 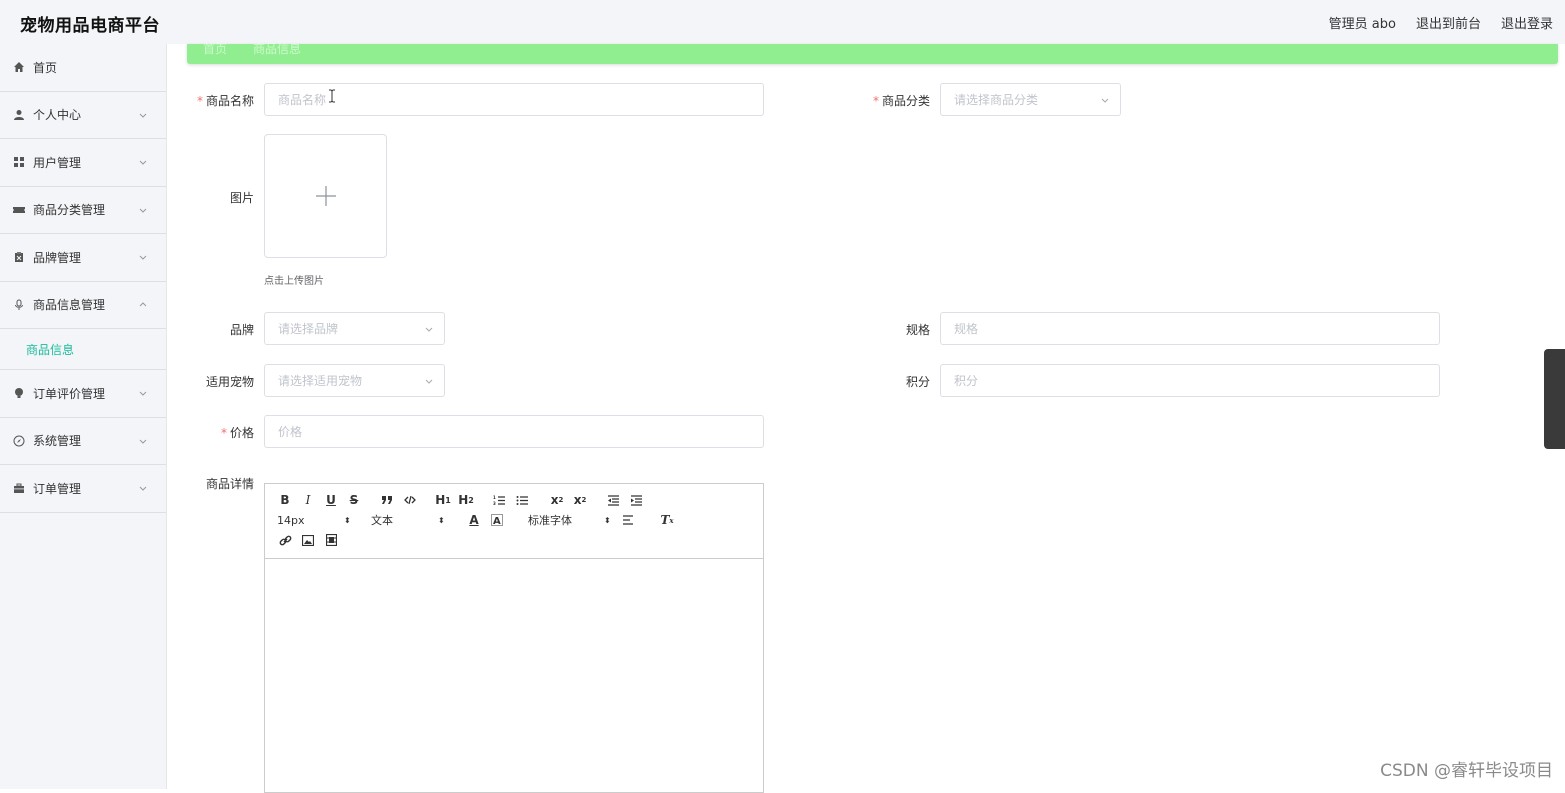 I want to click on italic-button: I, so click(x=308, y=500).